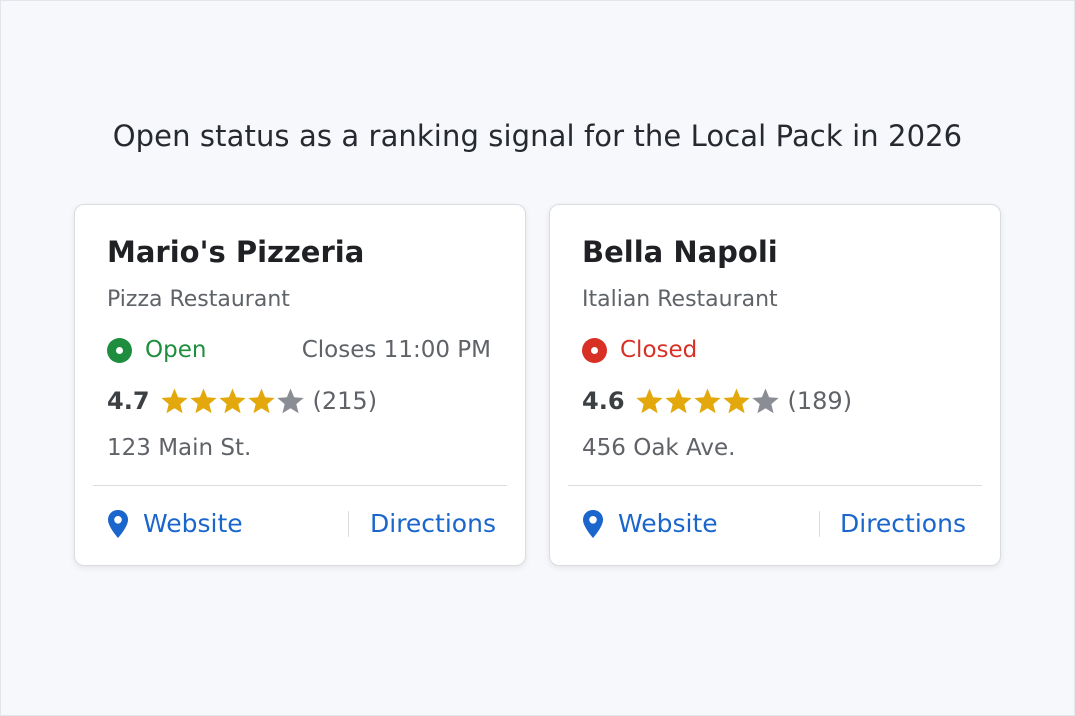 This screenshot has width=1075, height=716. I want to click on rating-row: 4.6 (189), so click(717, 401).